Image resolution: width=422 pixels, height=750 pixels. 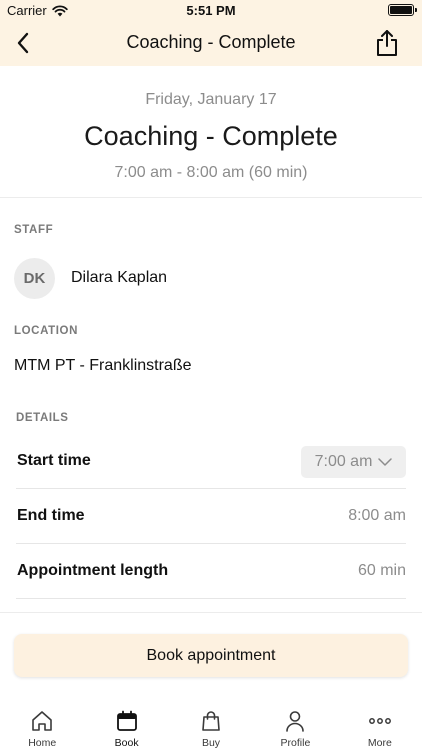 I want to click on end-time-row: End time 8:00 am, so click(x=211, y=516).